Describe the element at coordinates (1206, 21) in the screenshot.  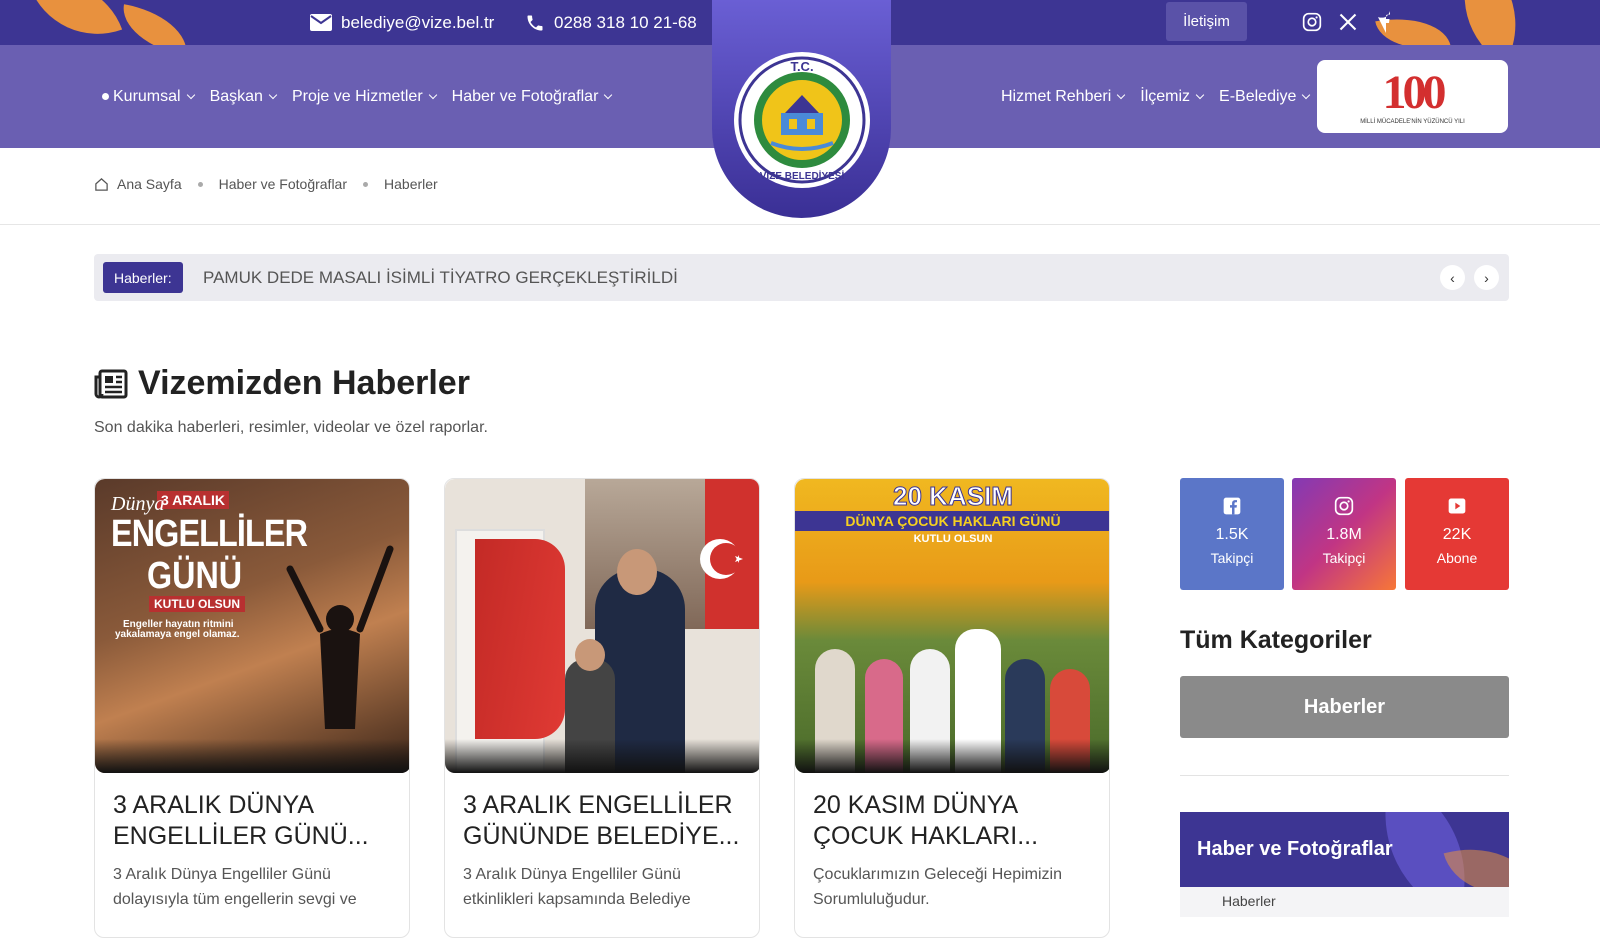
I see `contact-button: İletişim` at that location.